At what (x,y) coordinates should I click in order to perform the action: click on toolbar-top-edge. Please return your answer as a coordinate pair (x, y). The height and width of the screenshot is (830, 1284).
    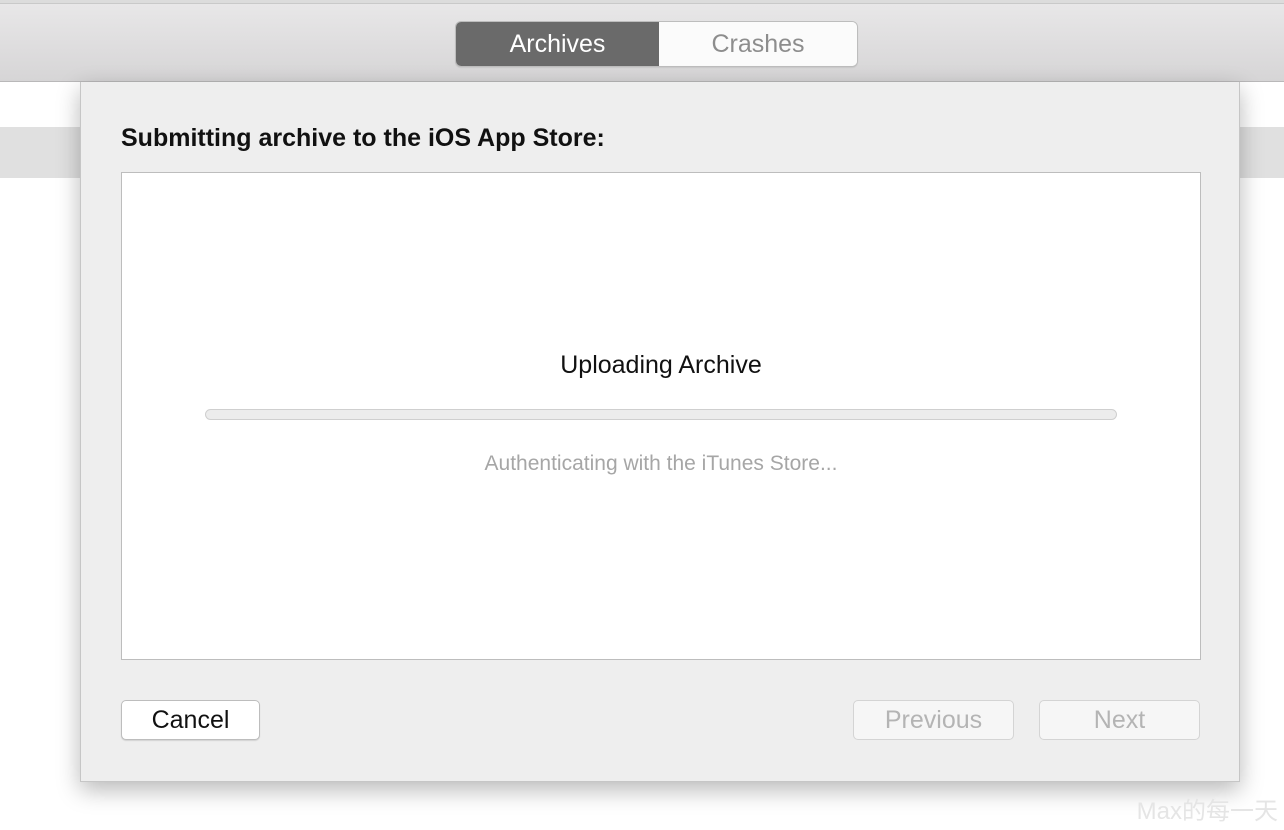
    Looking at the image, I should click on (642, 2).